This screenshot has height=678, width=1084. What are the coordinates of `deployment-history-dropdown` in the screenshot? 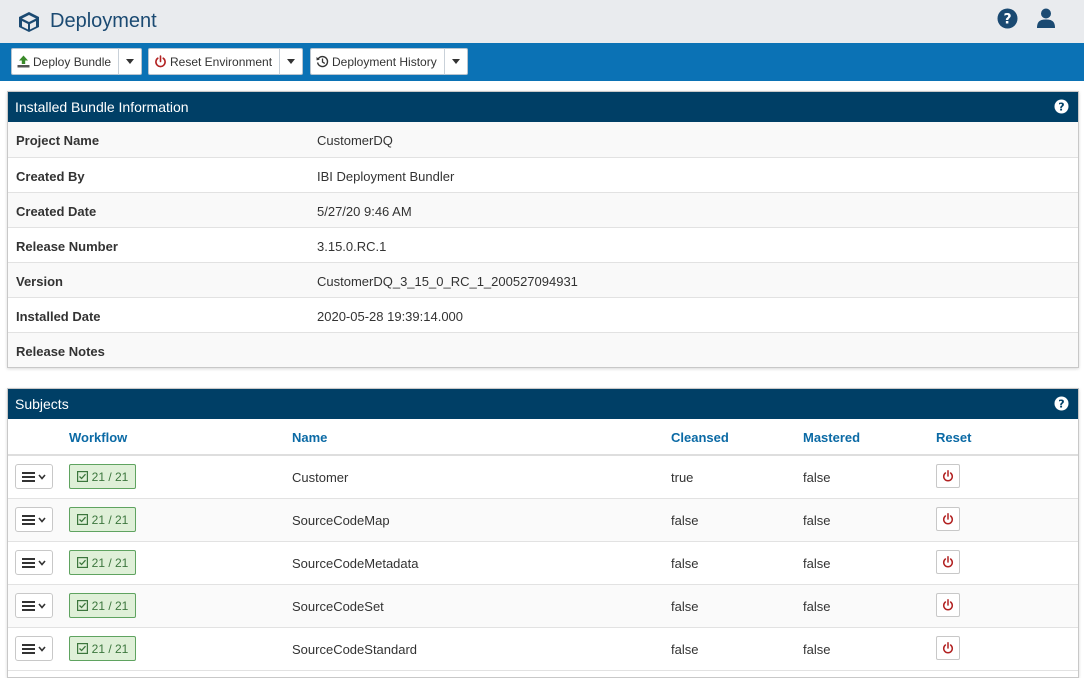 It's located at (456, 61).